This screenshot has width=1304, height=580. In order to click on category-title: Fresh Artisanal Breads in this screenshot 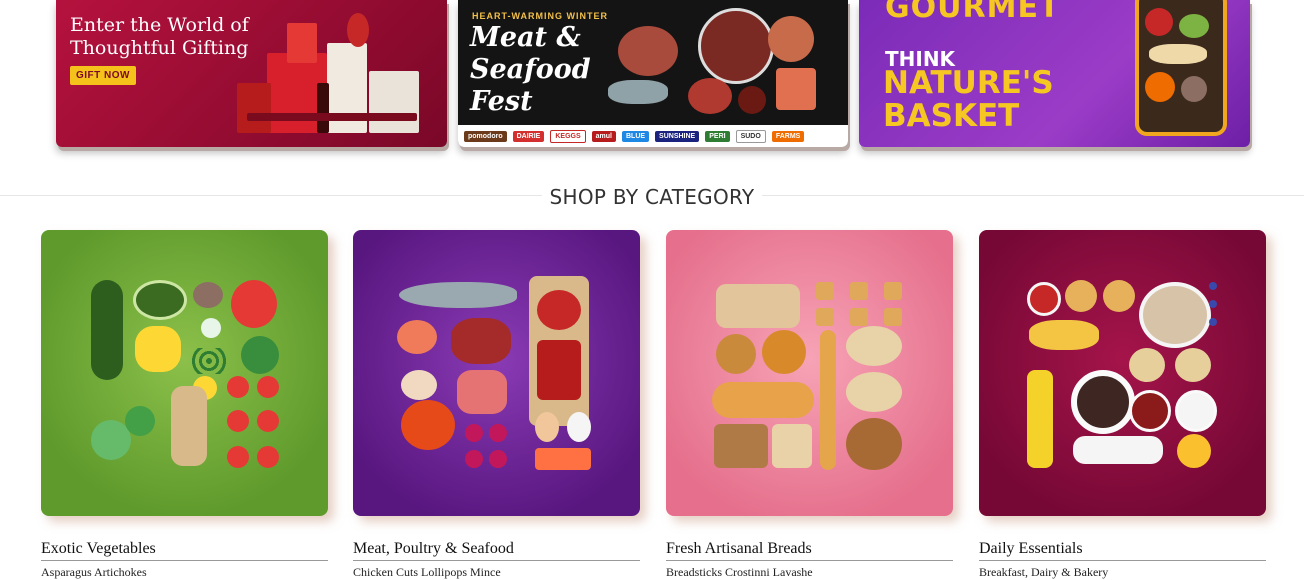, I will do `click(809, 550)`.